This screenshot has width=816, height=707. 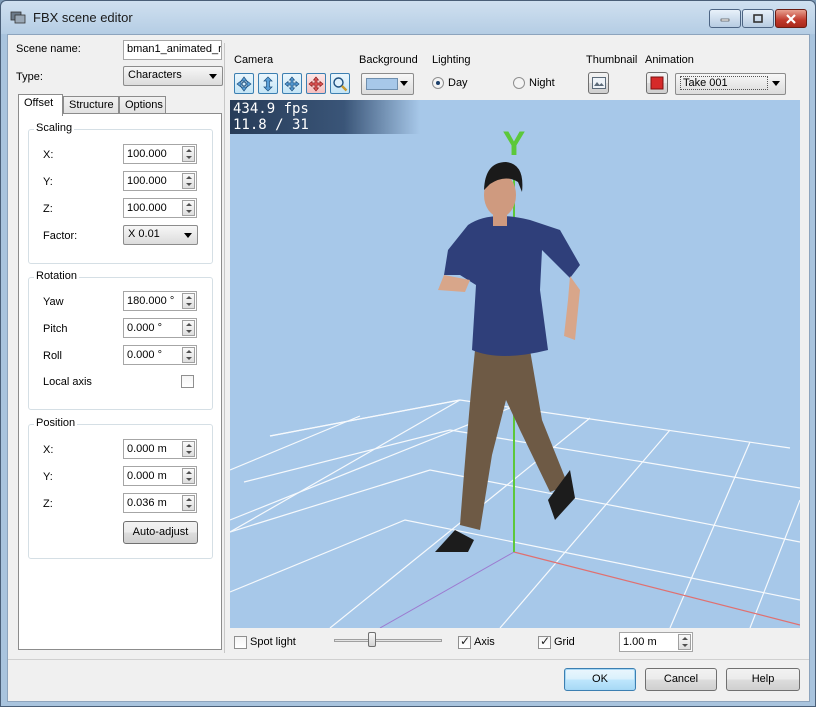 I want to click on type-select: Characters, so click(x=173, y=76).